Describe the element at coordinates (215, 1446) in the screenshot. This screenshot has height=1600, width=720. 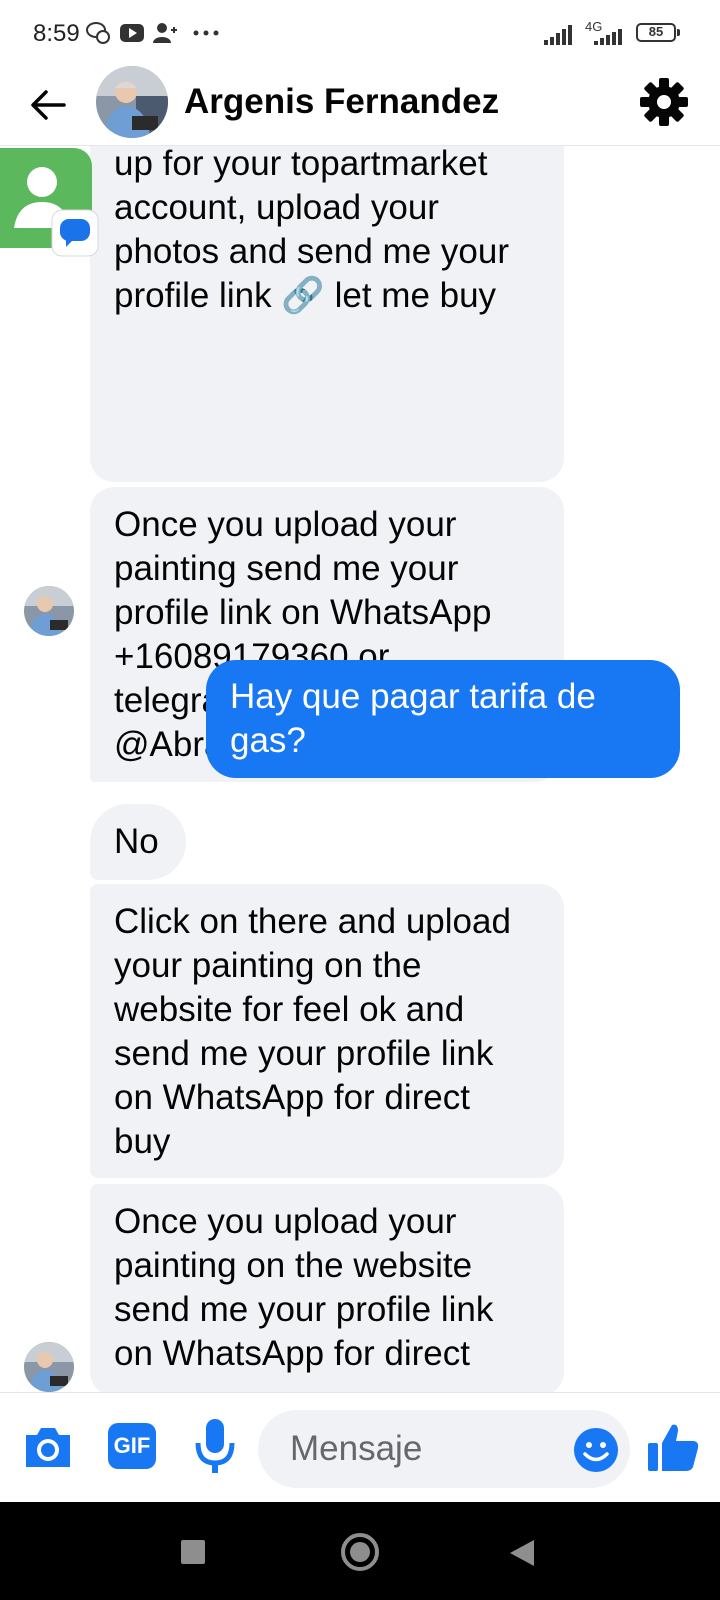
I see `microphone-icon` at that location.